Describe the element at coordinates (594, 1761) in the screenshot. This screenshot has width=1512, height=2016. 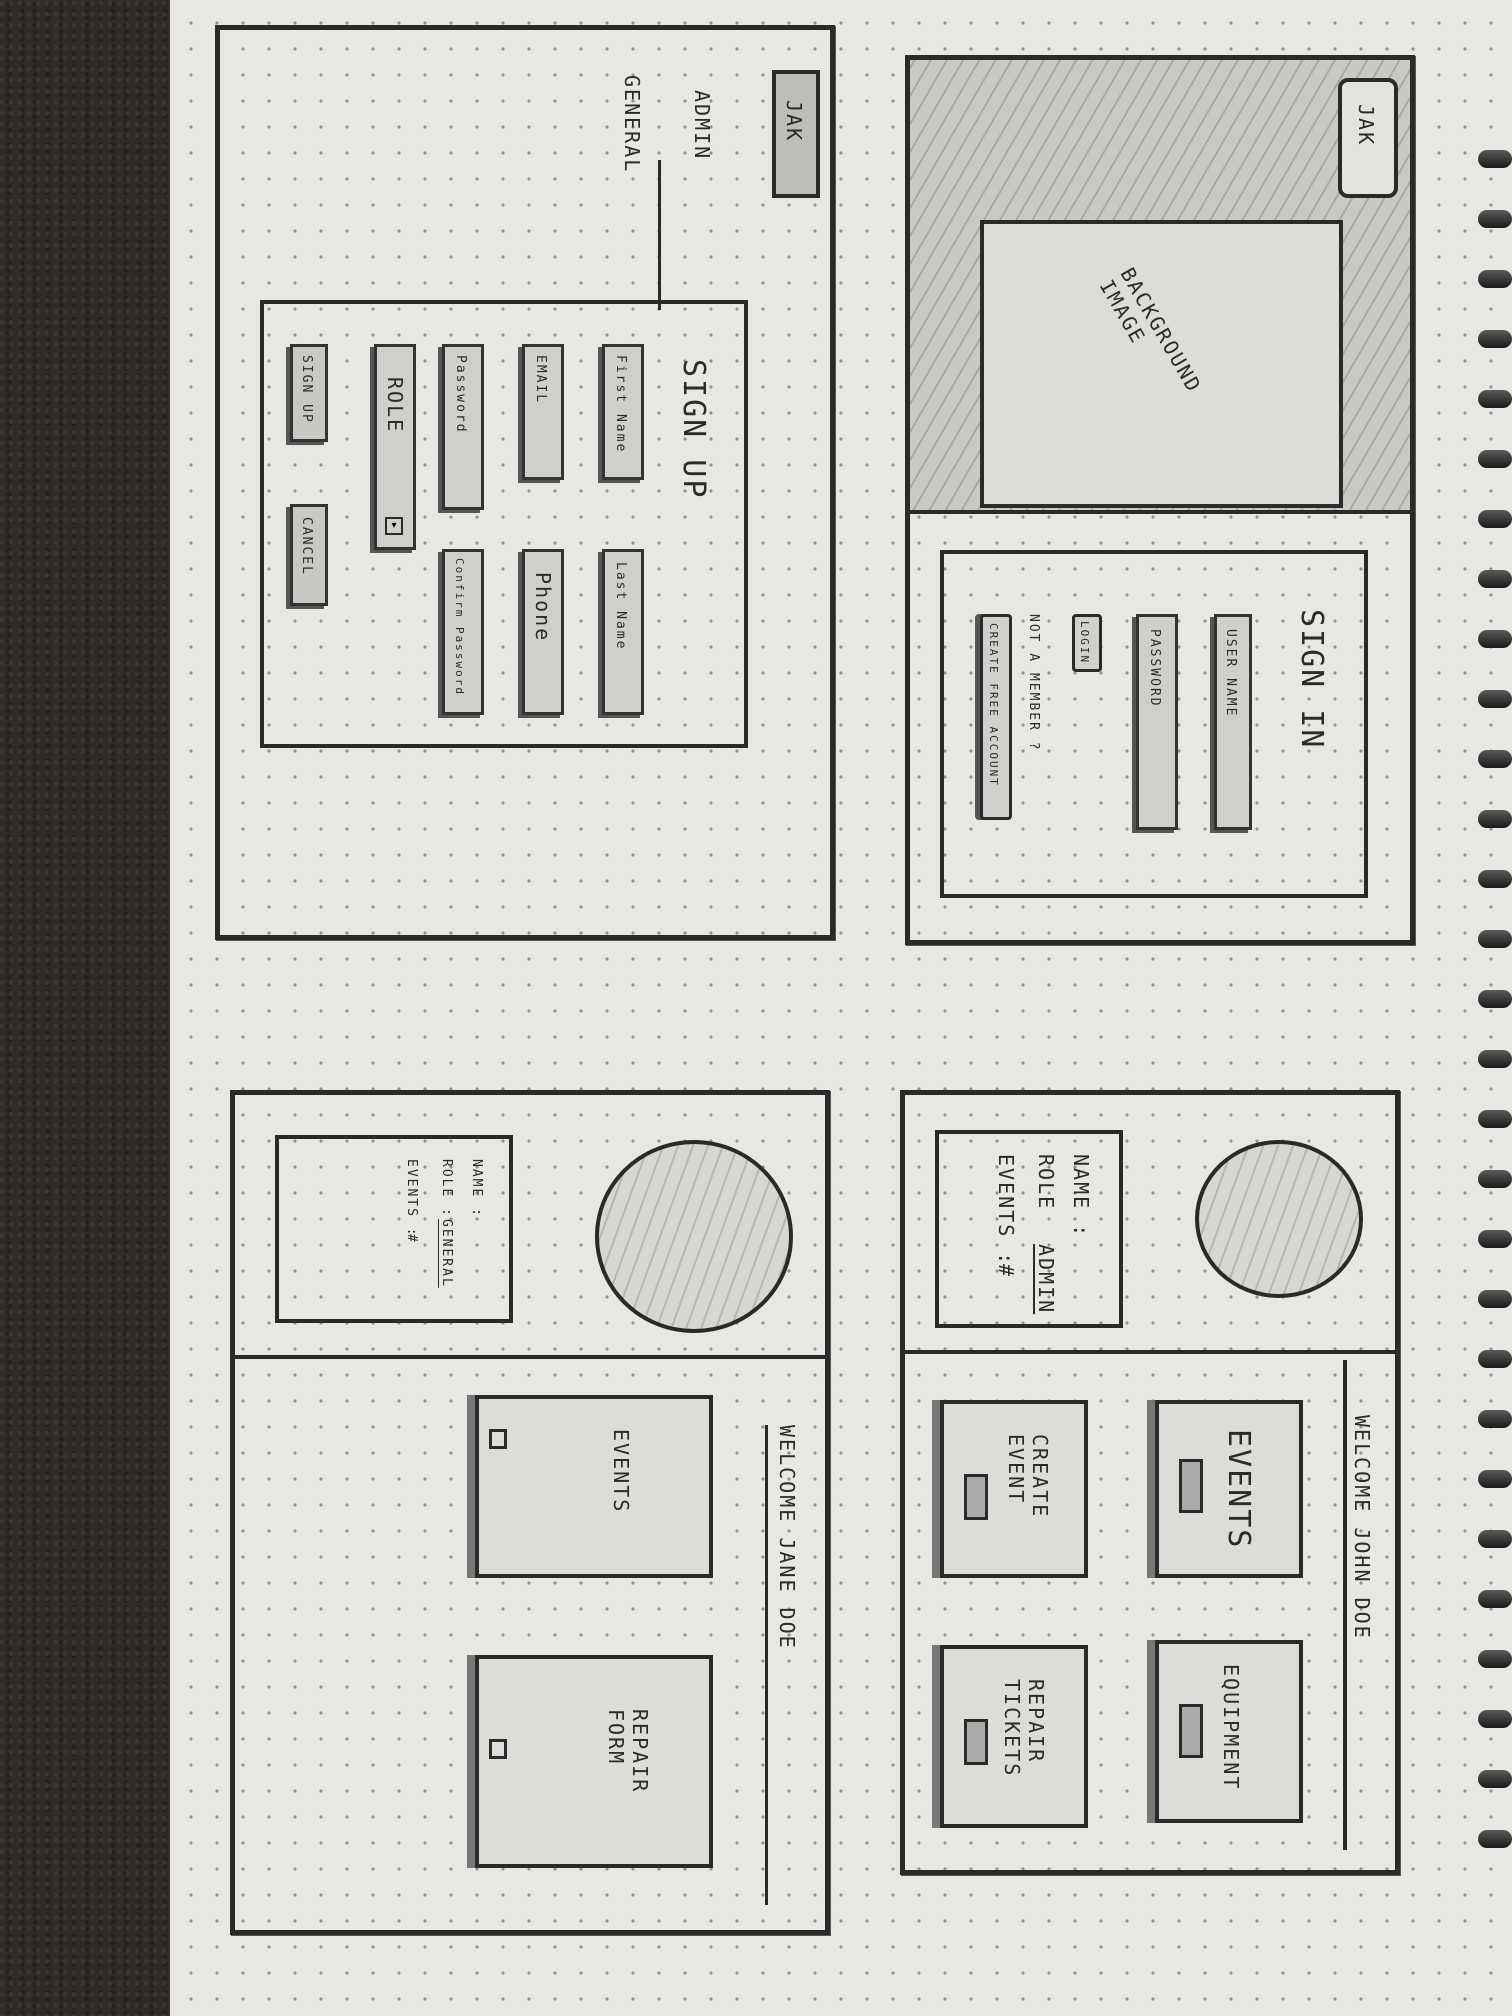
I see `repair-form-card: REPAIR FORM` at that location.